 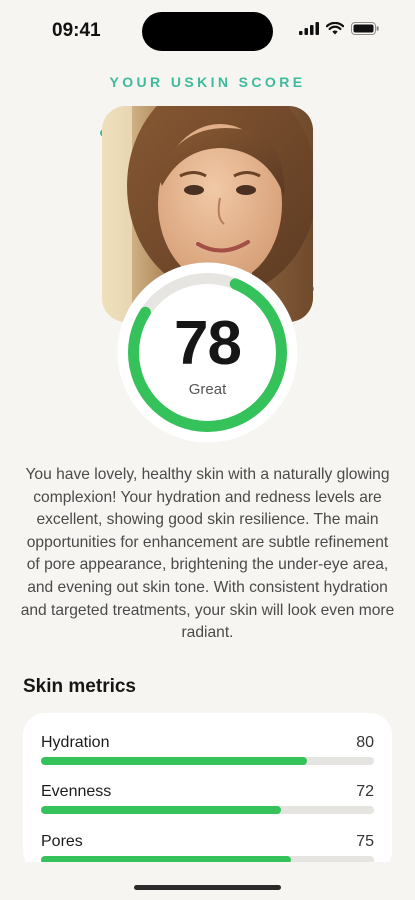 I want to click on metric-row-evenness: Evenness 72, so click(x=207, y=803).